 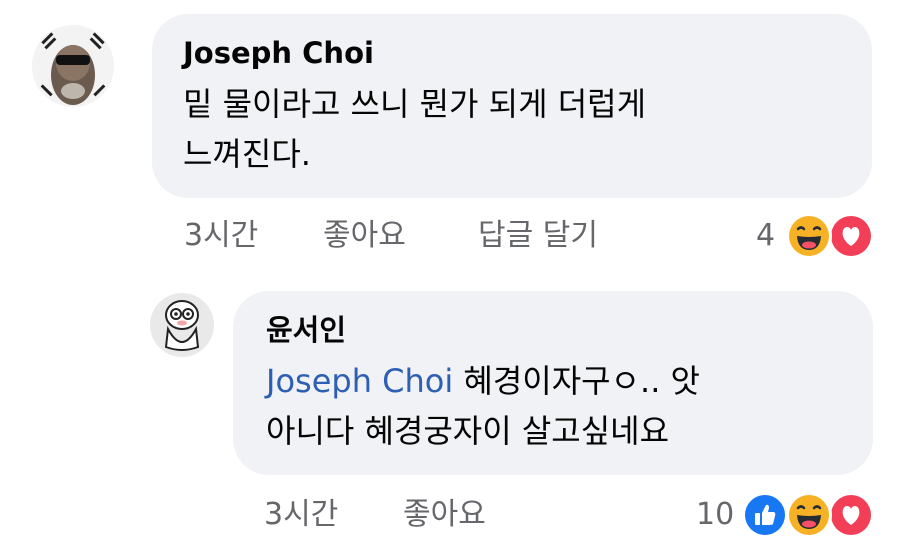 What do you see at coordinates (468, 431) in the screenshot?
I see `comment-text-line: 아니다 혜경궁자이 살고싶네요` at bounding box center [468, 431].